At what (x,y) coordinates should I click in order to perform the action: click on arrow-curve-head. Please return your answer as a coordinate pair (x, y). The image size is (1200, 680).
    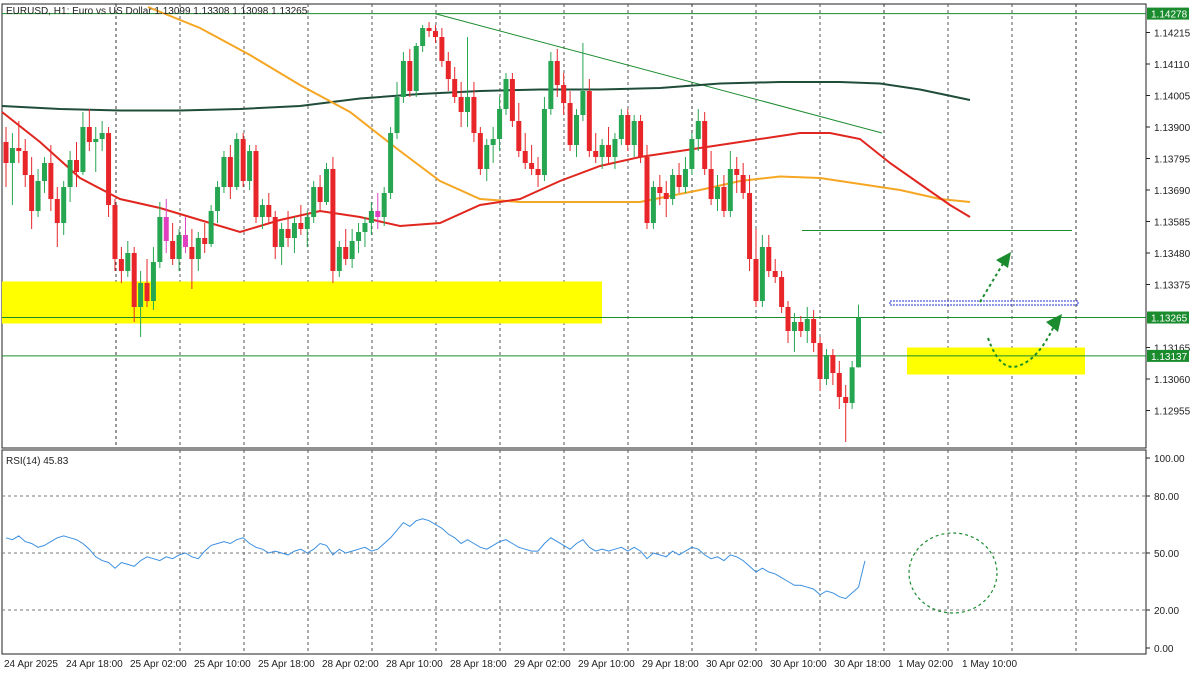
    Looking at the image, I should click on (1054, 323).